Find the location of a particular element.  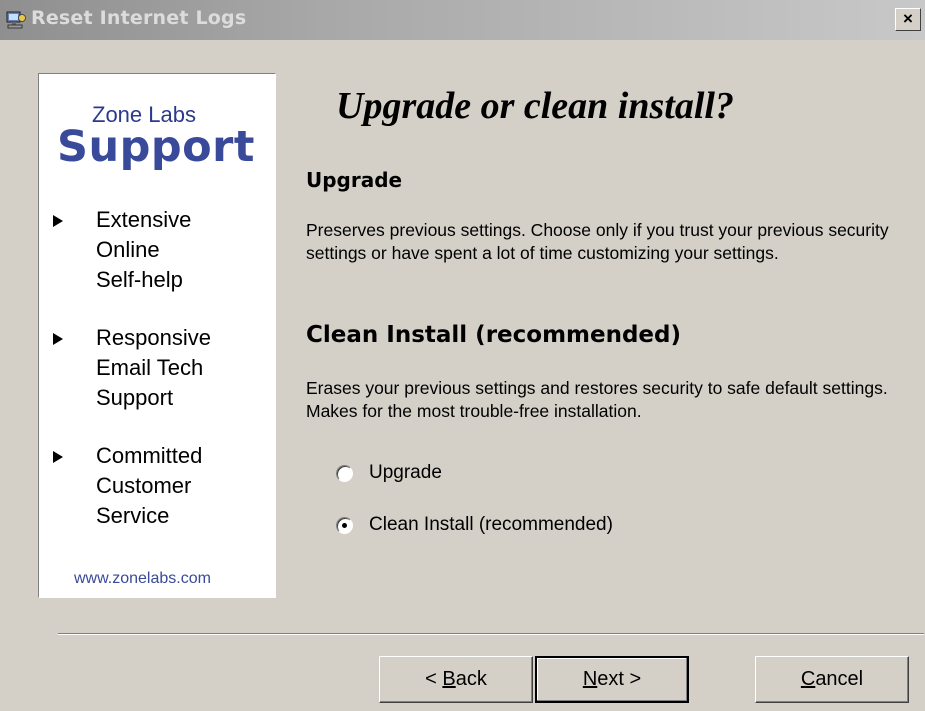

back-accel: B is located at coordinates (449, 679).